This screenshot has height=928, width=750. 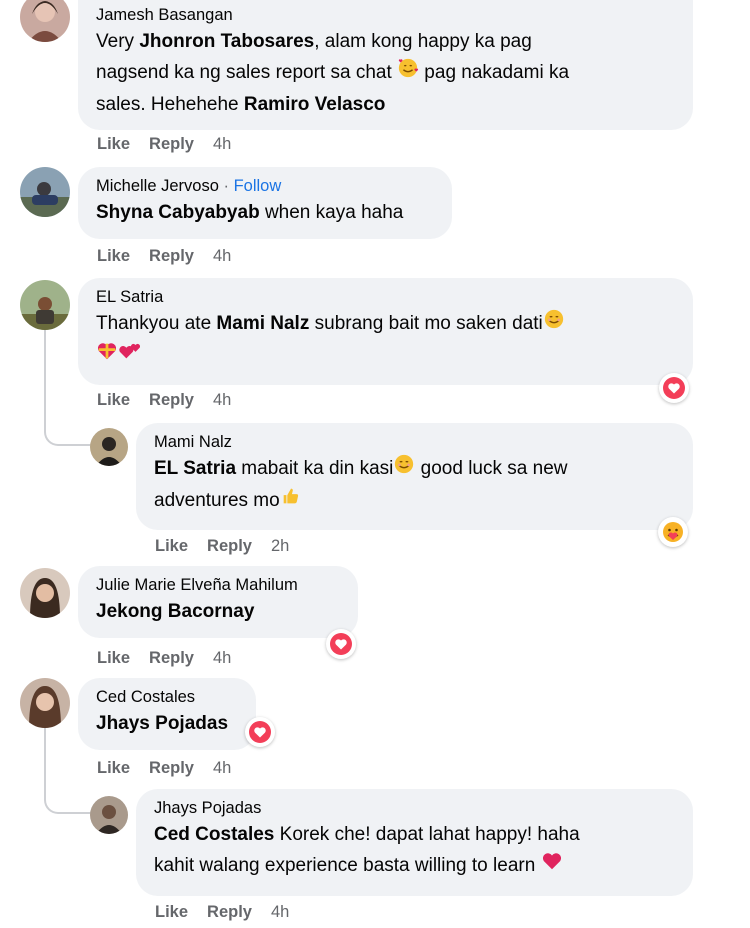 What do you see at coordinates (217, 501) in the screenshot?
I see `comment-text-part: adventures mo` at bounding box center [217, 501].